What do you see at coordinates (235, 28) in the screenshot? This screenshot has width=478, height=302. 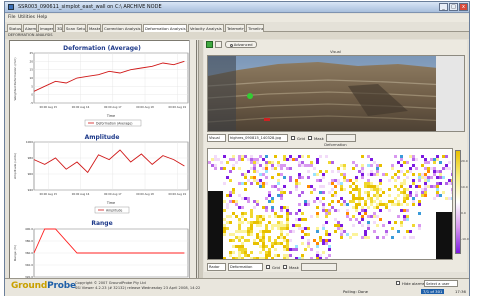 I see `tab-telemetry: Telemetry` at bounding box center [235, 28].